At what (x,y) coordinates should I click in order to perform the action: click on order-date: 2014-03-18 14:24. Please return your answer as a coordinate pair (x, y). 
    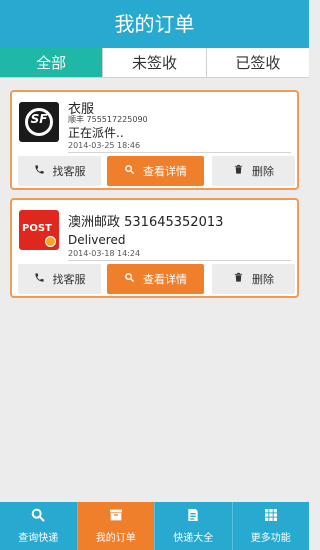
    Looking at the image, I should click on (104, 253).